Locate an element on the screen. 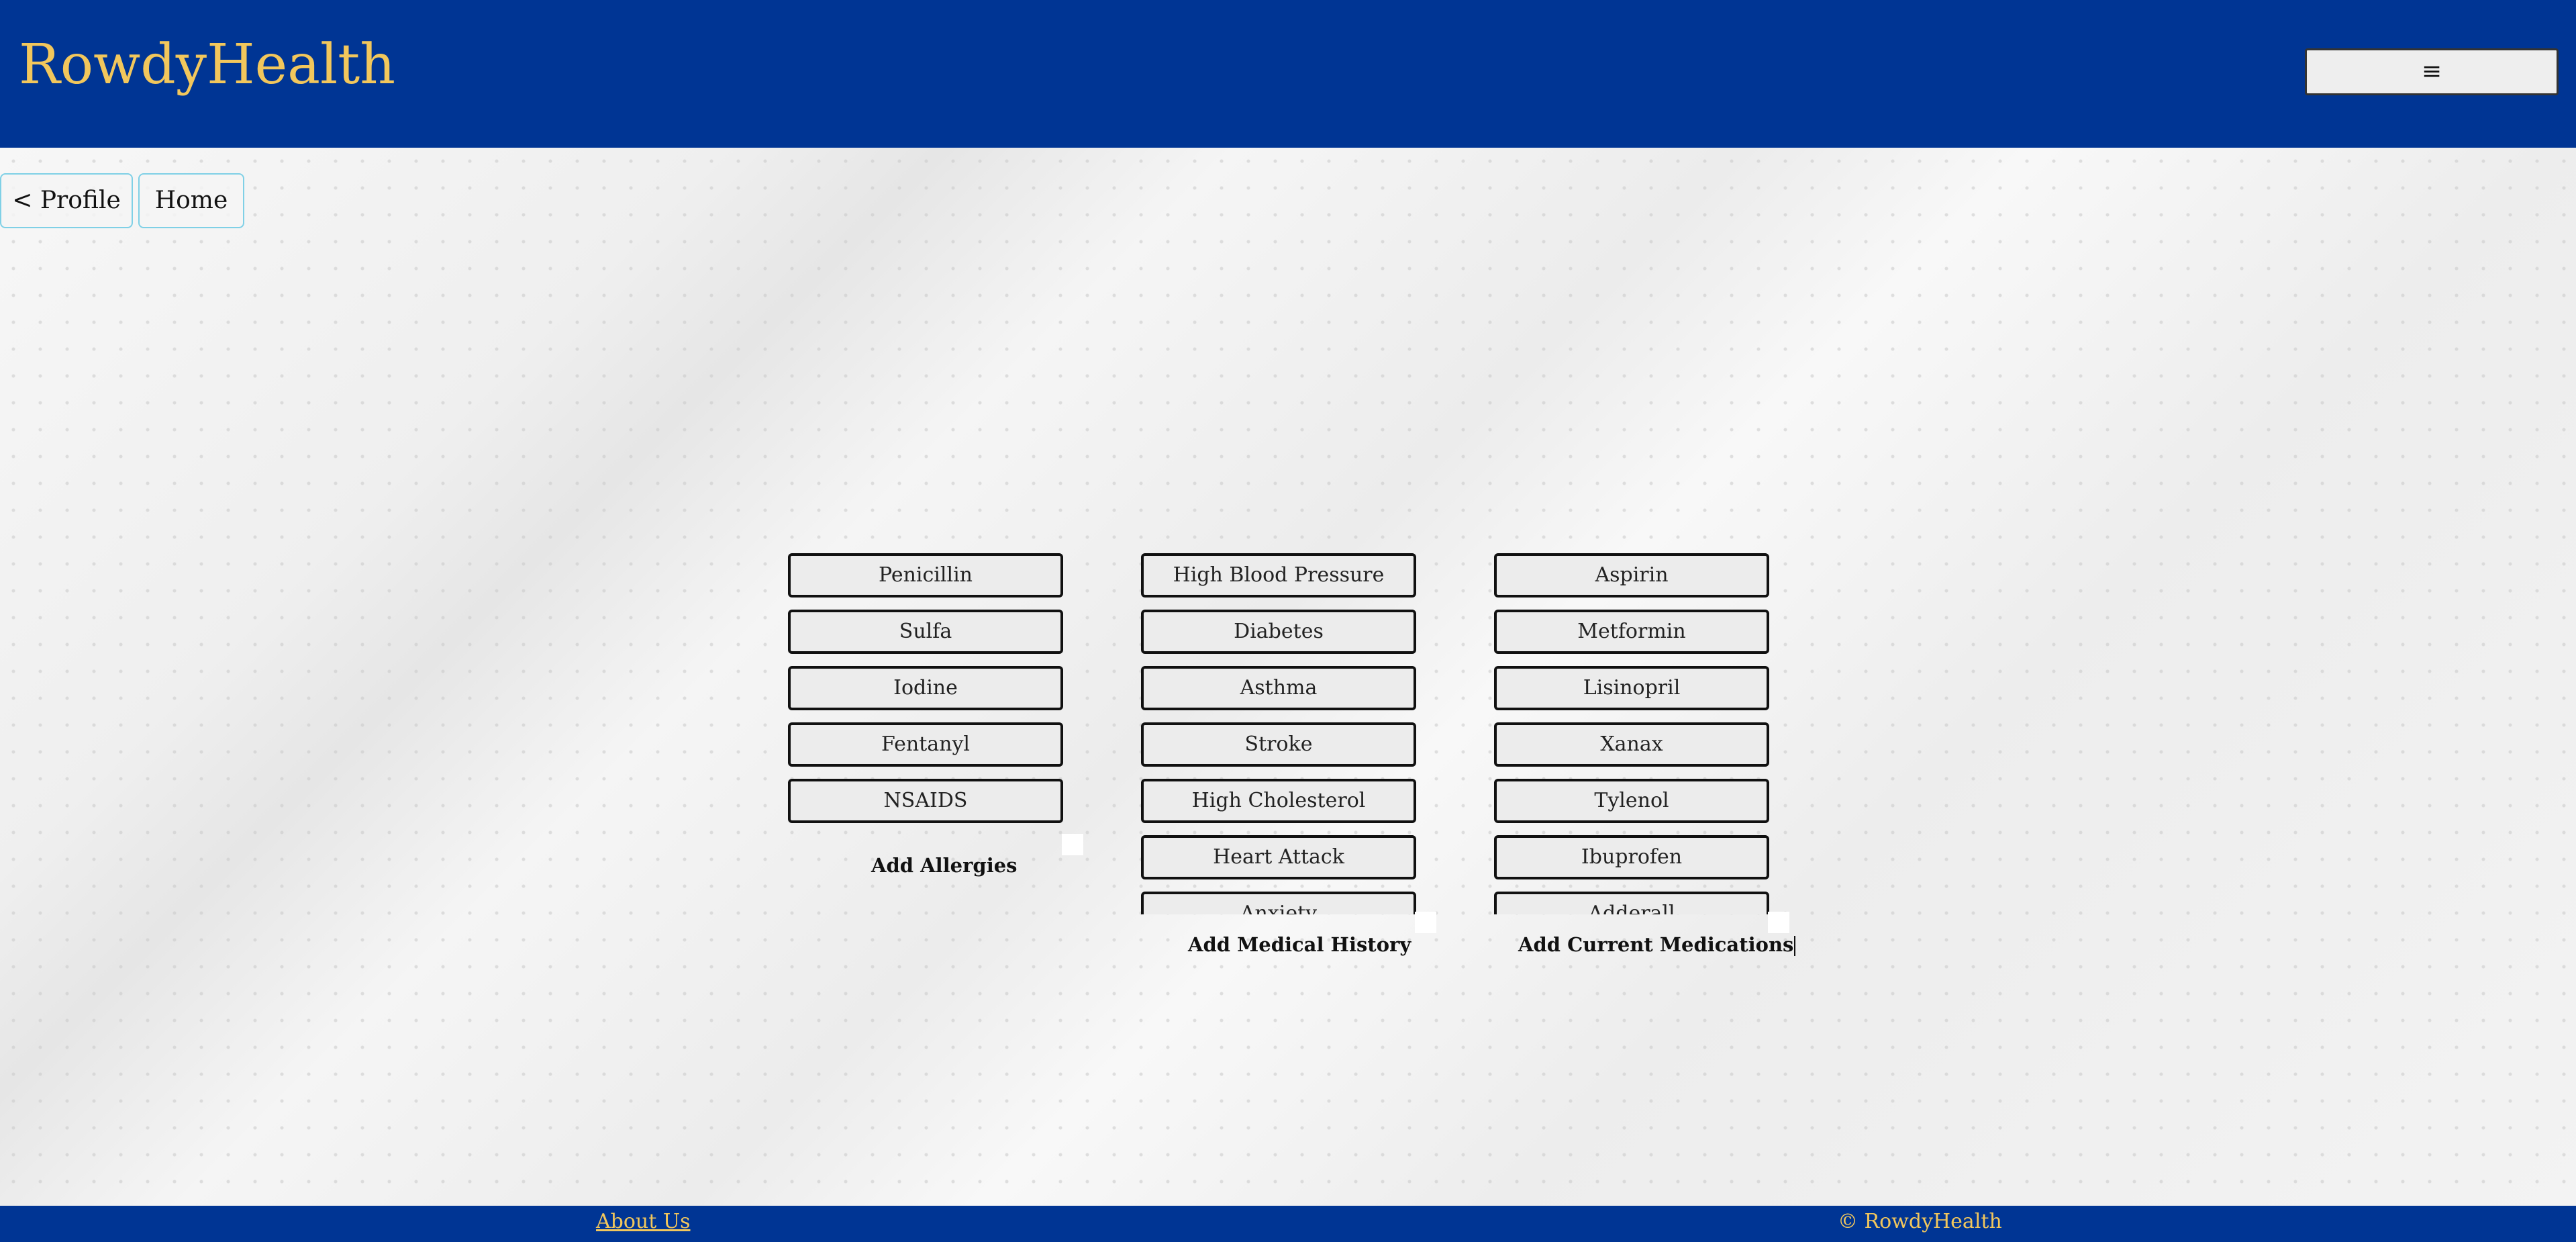 The image size is (2576, 1242). medical-history-item: Asthma is located at coordinates (1278, 688).